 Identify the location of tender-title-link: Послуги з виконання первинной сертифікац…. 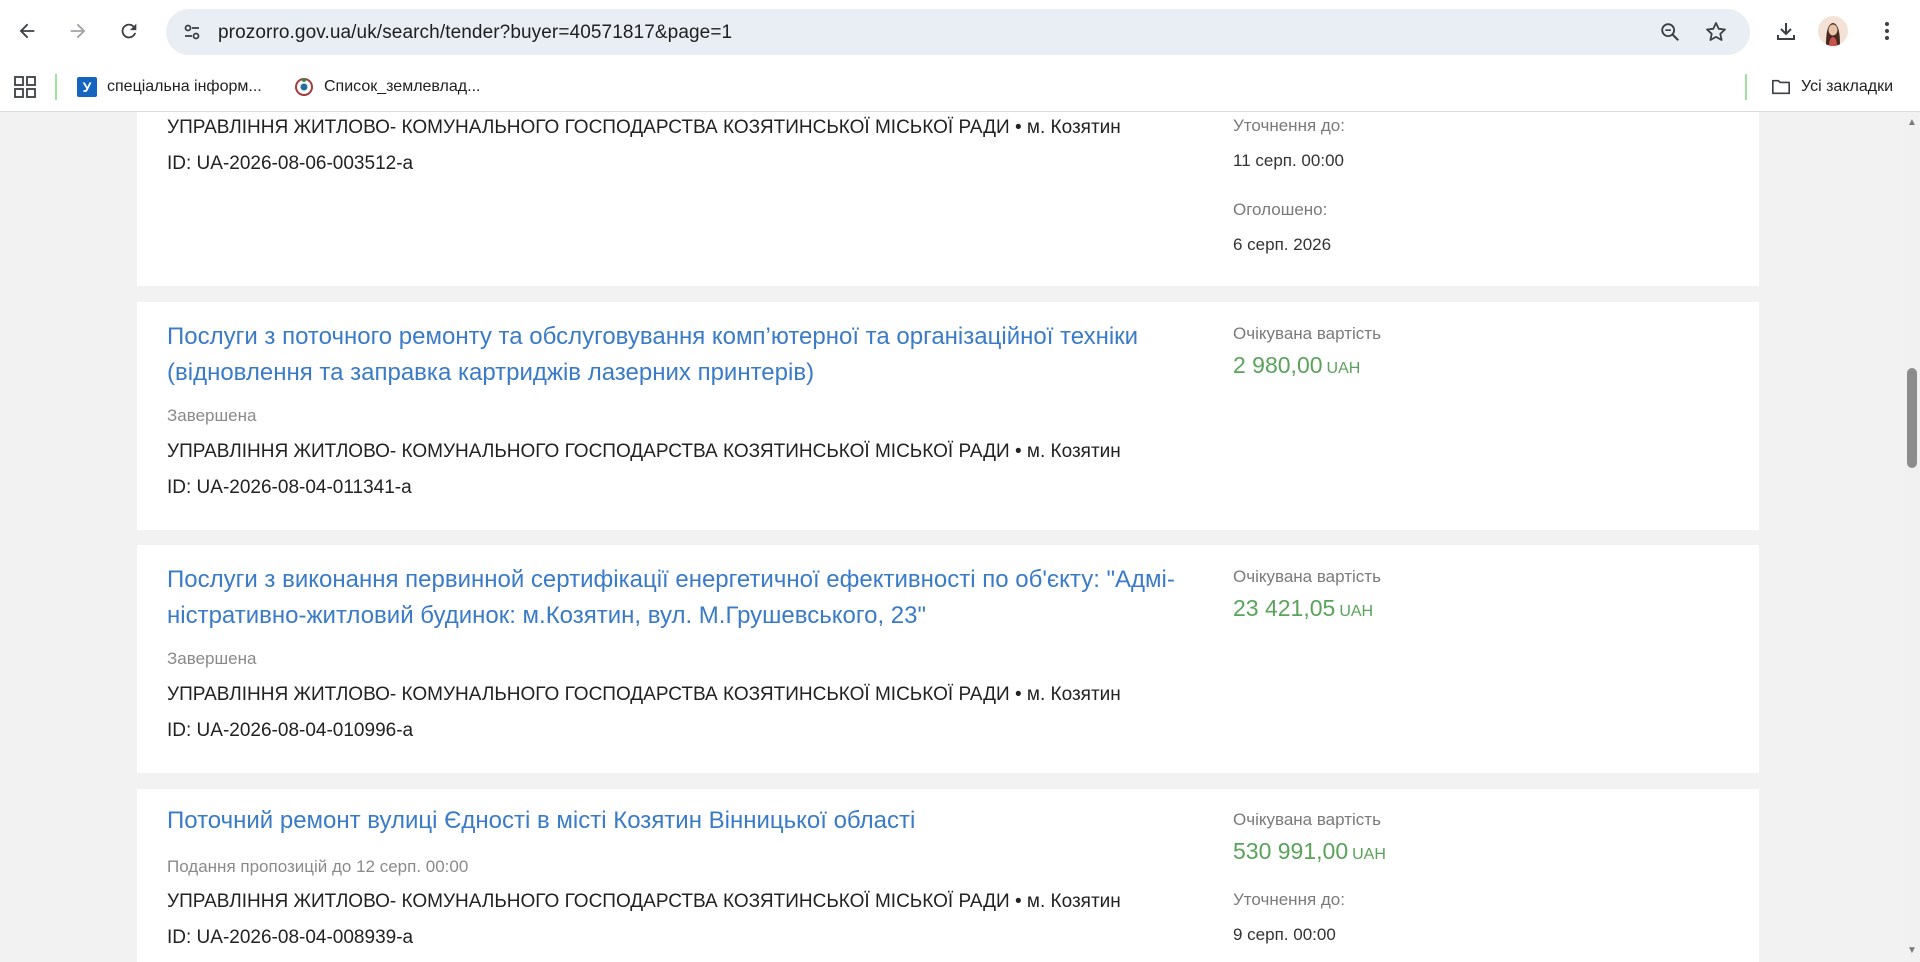
(672, 598).